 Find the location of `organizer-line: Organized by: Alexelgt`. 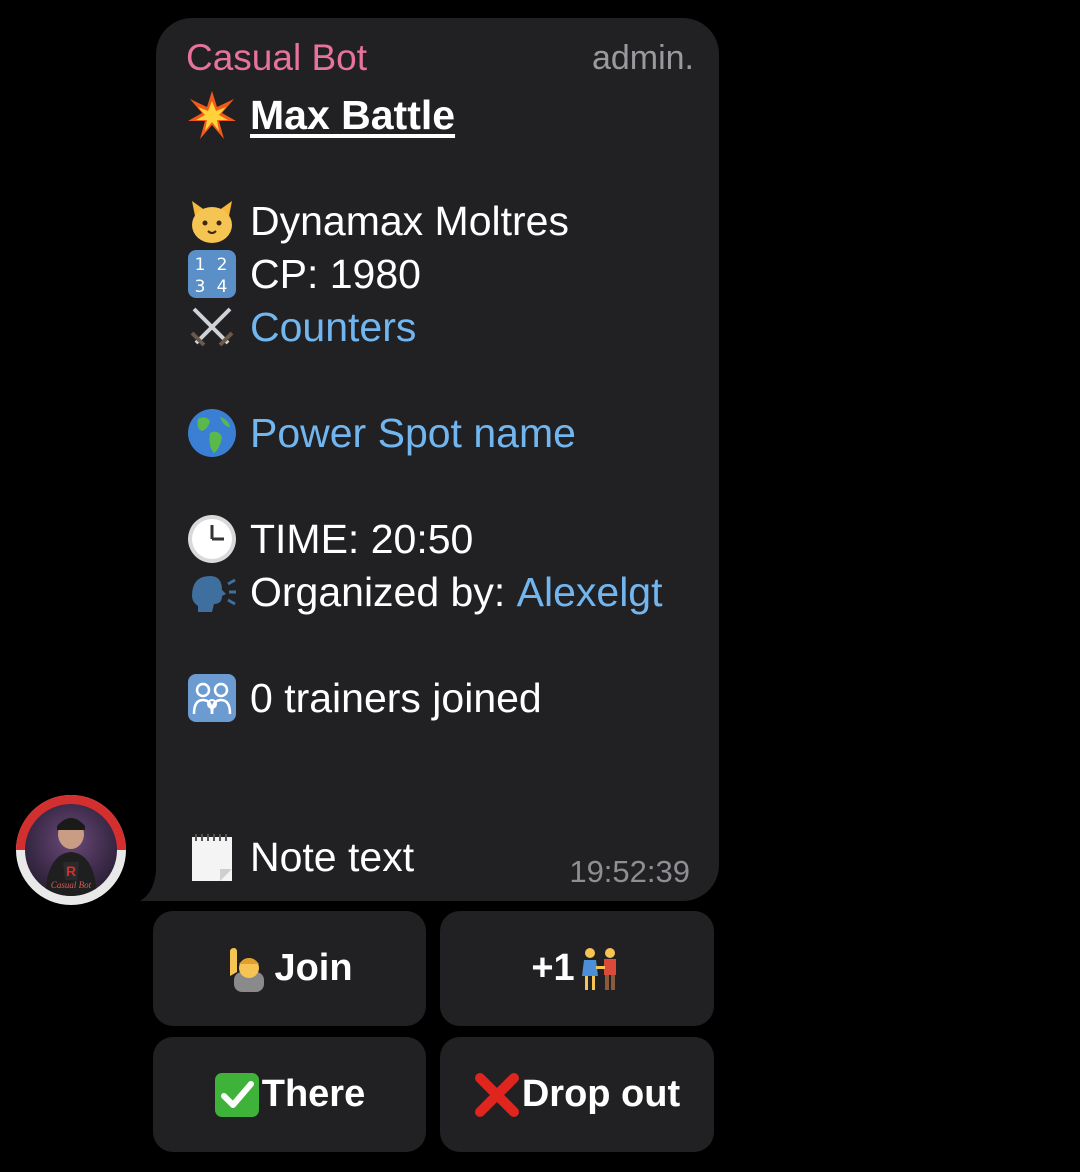

organizer-line: Organized by: Alexelgt is located at coordinates (424, 592).